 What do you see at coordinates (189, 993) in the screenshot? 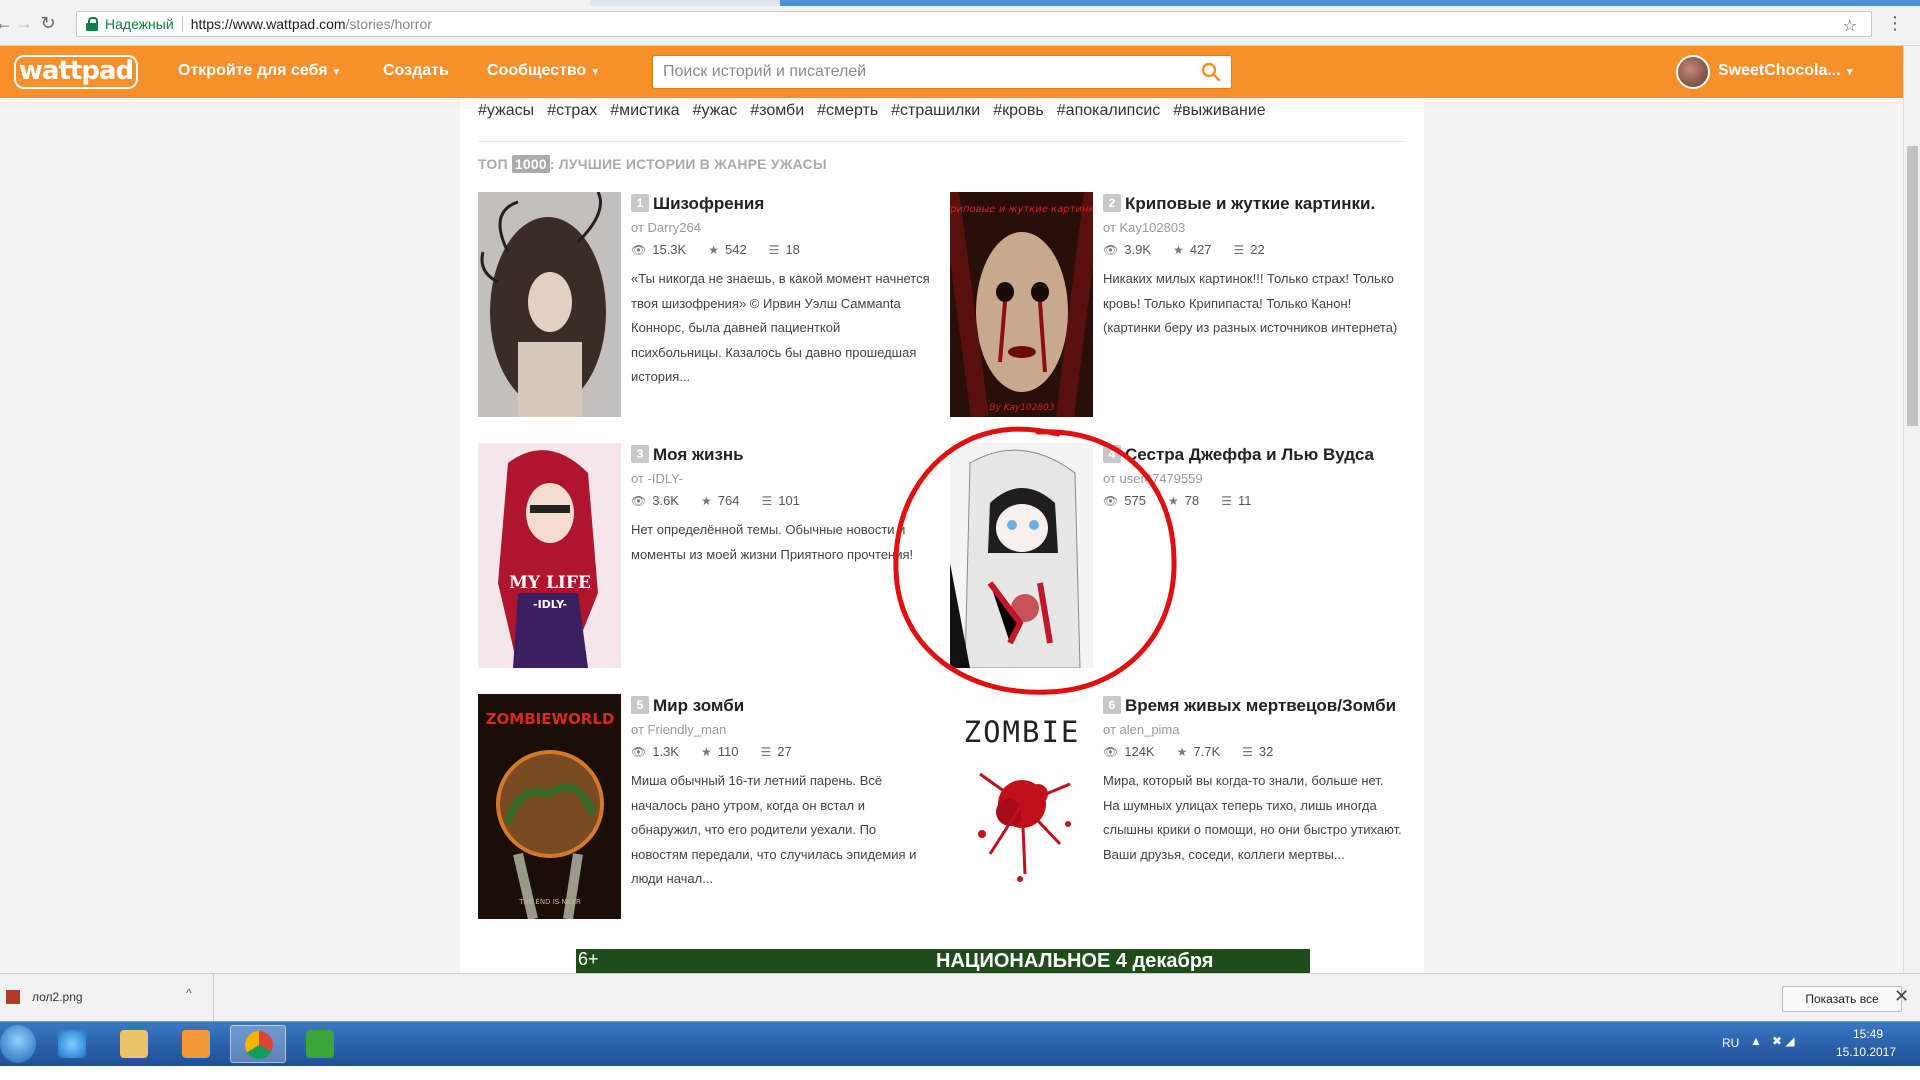
I see `chevron-up-icon: ^` at bounding box center [189, 993].